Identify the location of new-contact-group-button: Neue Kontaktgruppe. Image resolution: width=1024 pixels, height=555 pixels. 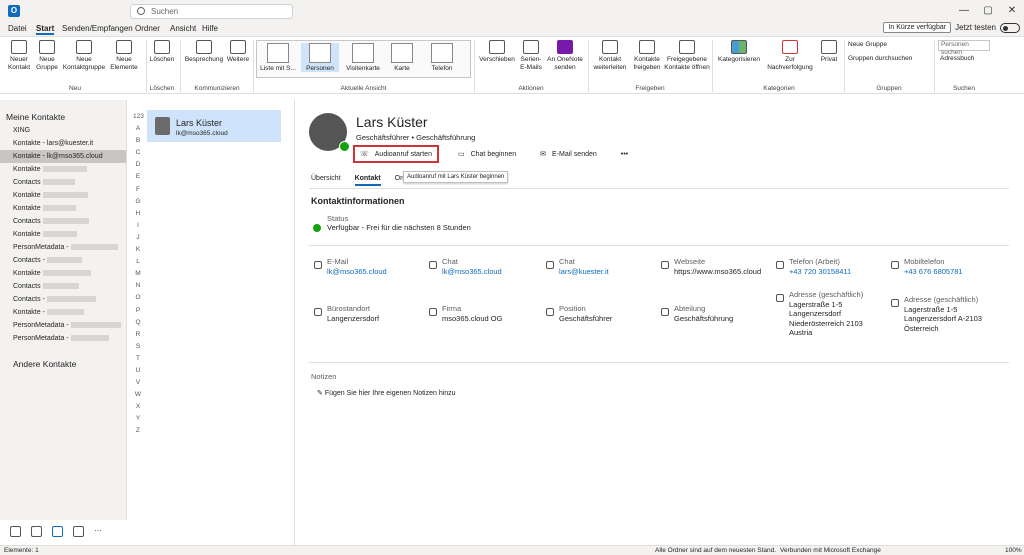
(84, 56).